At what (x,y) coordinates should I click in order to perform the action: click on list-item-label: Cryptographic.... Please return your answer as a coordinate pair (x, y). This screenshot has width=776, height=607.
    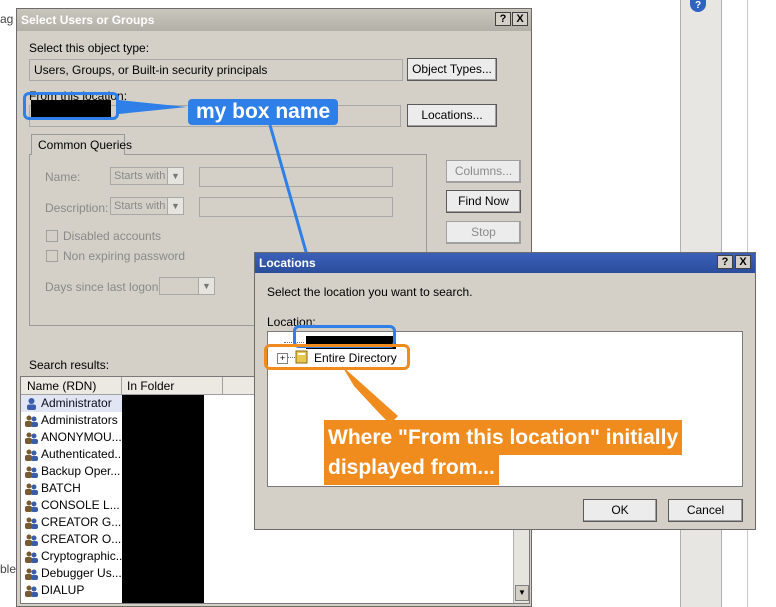
    Looking at the image, I should click on (83, 556).